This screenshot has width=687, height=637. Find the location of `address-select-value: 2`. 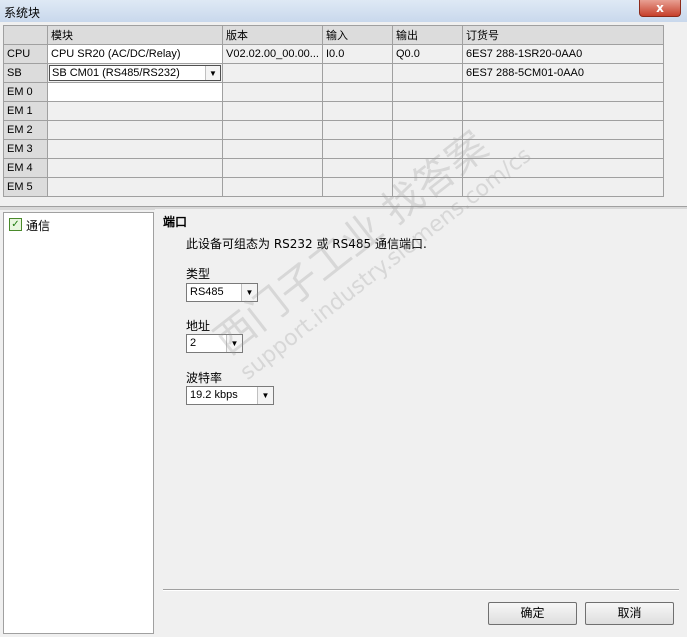

address-select-value: 2 is located at coordinates (193, 343).